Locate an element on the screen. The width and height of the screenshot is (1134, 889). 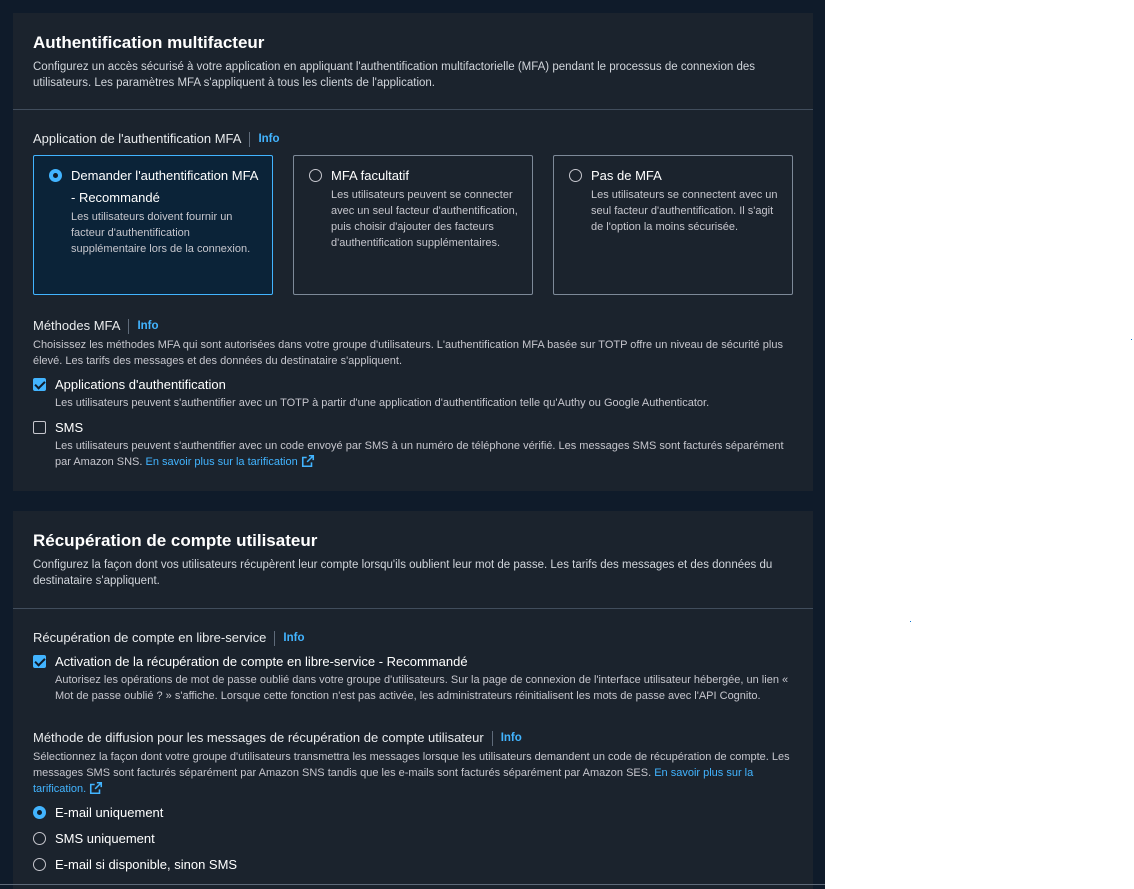
delivery-option-sms: SMS uniquement is located at coordinates (413, 838).